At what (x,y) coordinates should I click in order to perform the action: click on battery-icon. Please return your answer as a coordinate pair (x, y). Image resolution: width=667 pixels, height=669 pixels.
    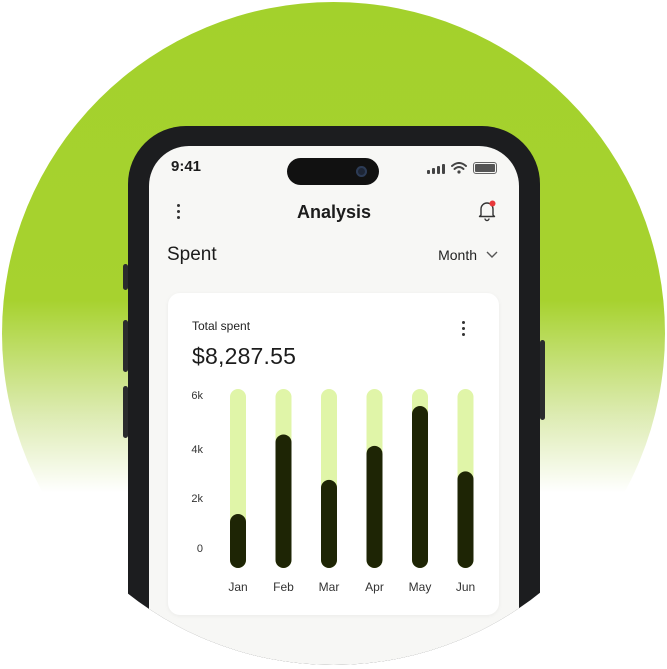
    Looking at the image, I should click on (485, 168).